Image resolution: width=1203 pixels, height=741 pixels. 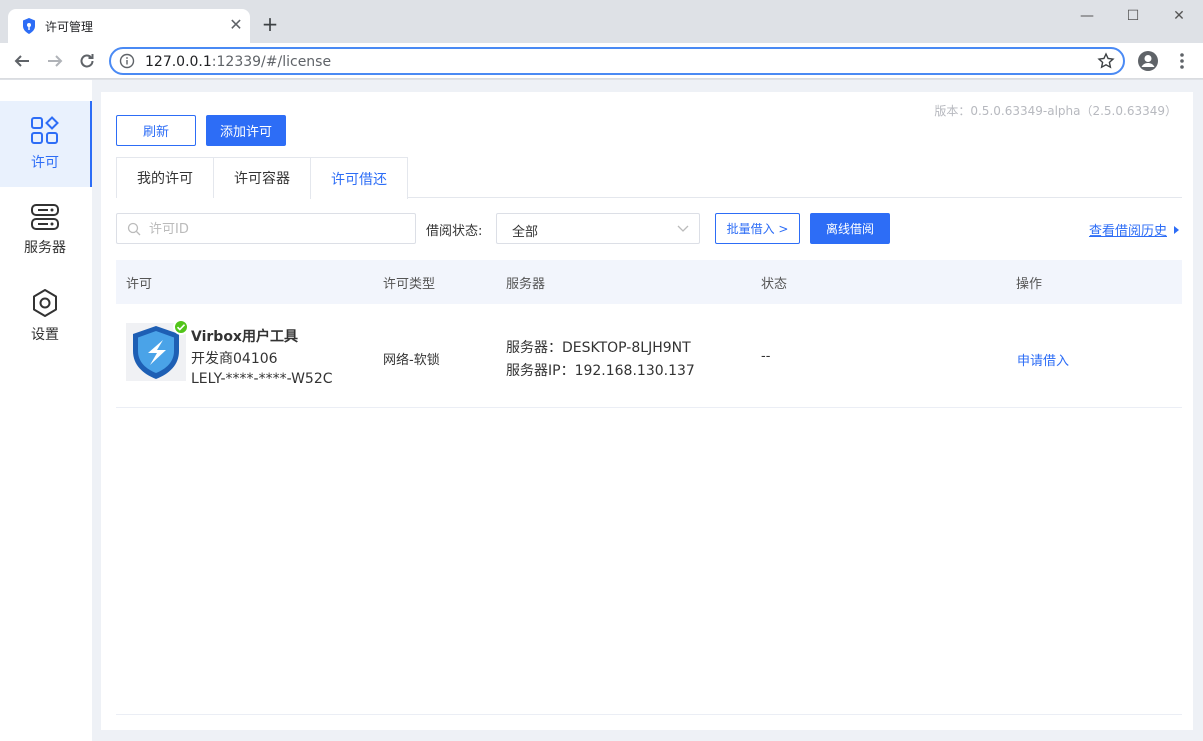 What do you see at coordinates (1029, 284) in the screenshot?
I see `column-header: 操作` at bounding box center [1029, 284].